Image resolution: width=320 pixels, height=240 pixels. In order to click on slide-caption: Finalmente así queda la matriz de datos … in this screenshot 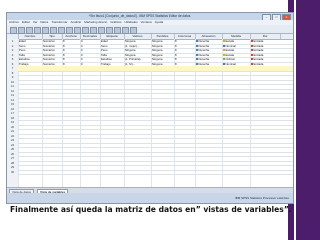, I will do `click(151, 209)`.